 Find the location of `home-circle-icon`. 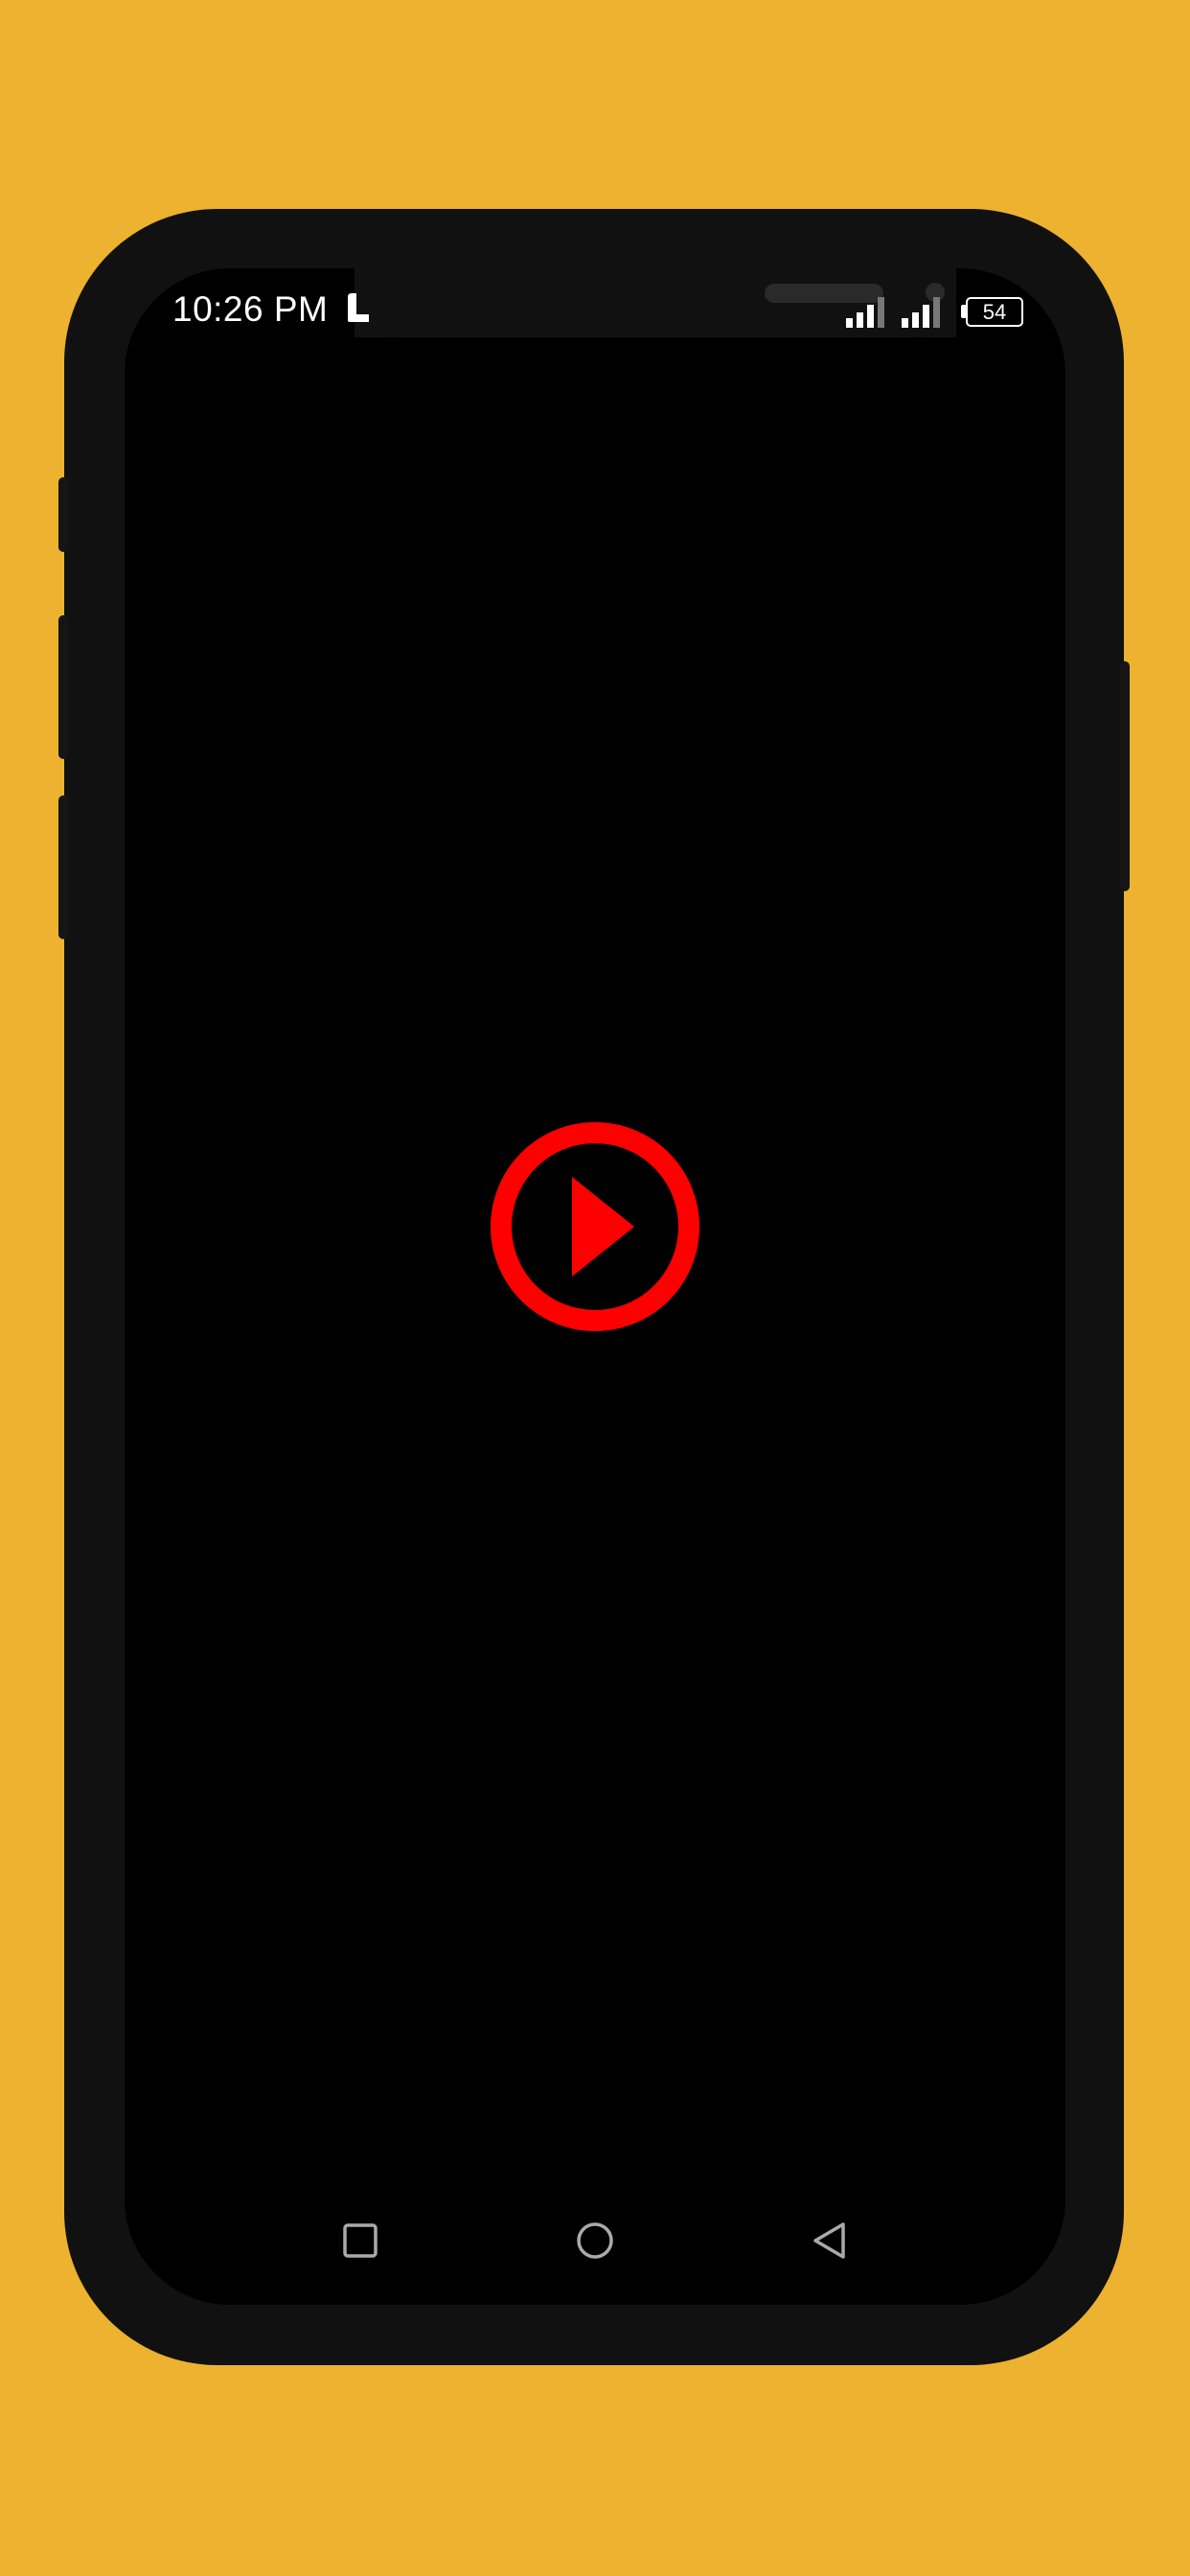

home-circle-icon is located at coordinates (595, 2240).